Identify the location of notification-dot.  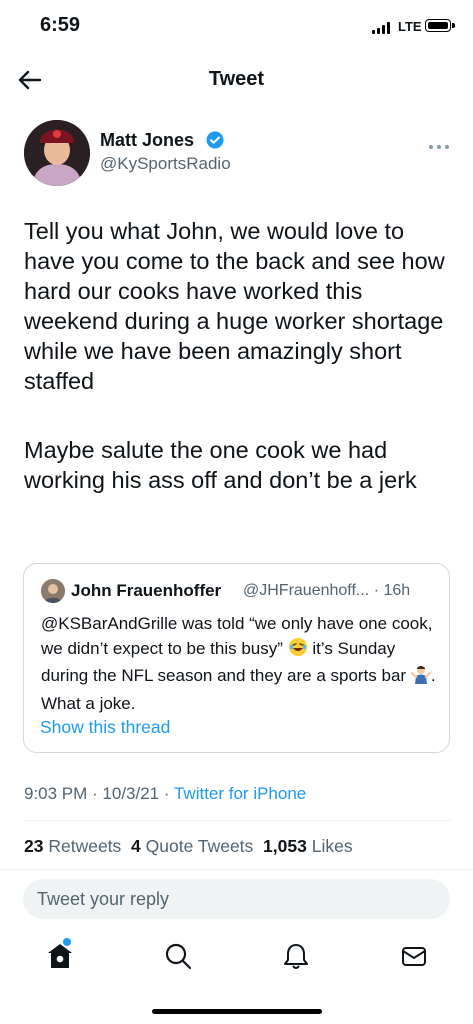
(67, 942).